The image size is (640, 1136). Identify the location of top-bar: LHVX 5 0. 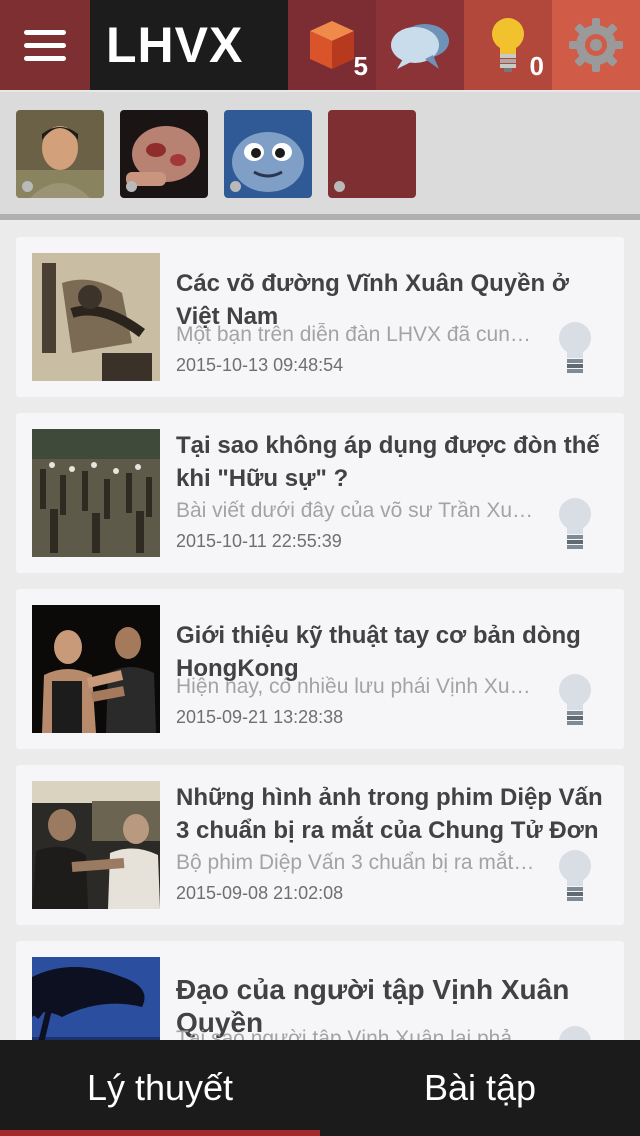
(320, 45).